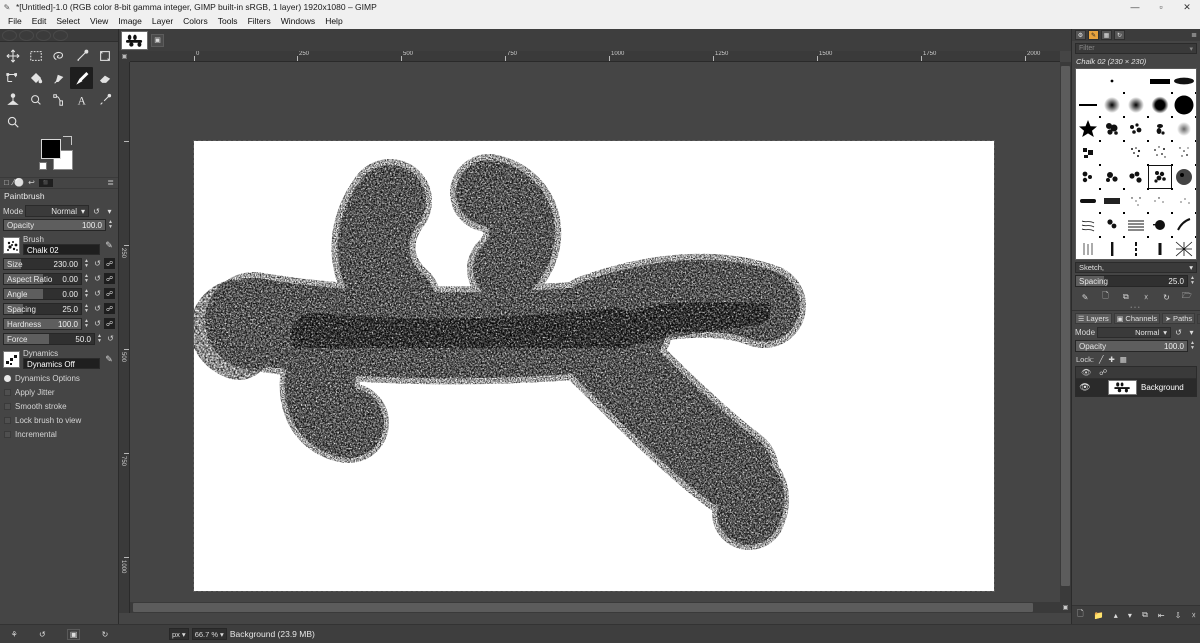 This screenshot has width=1200, height=643. Describe the element at coordinates (1179, 318) in the screenshot. I see `tab-paths: ➤ Paths` at that location.